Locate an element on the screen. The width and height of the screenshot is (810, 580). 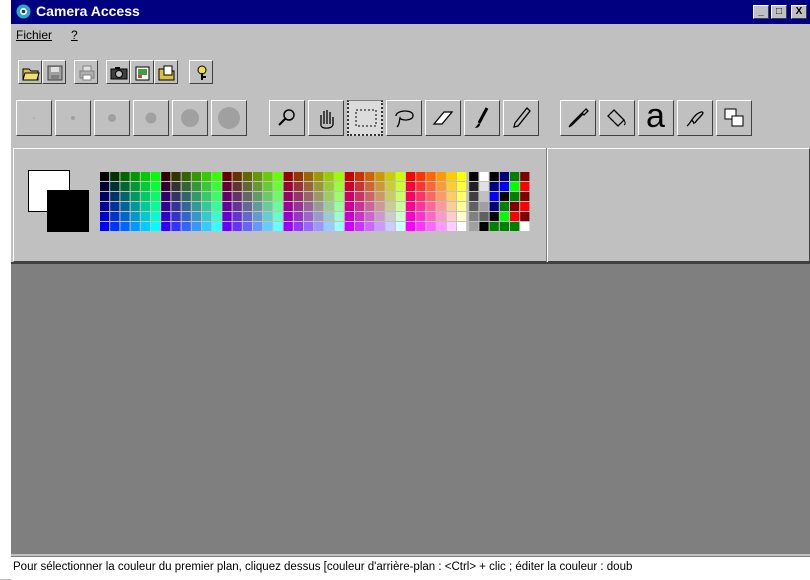
select-rectangle-tool is located at coordinates (365, 118).